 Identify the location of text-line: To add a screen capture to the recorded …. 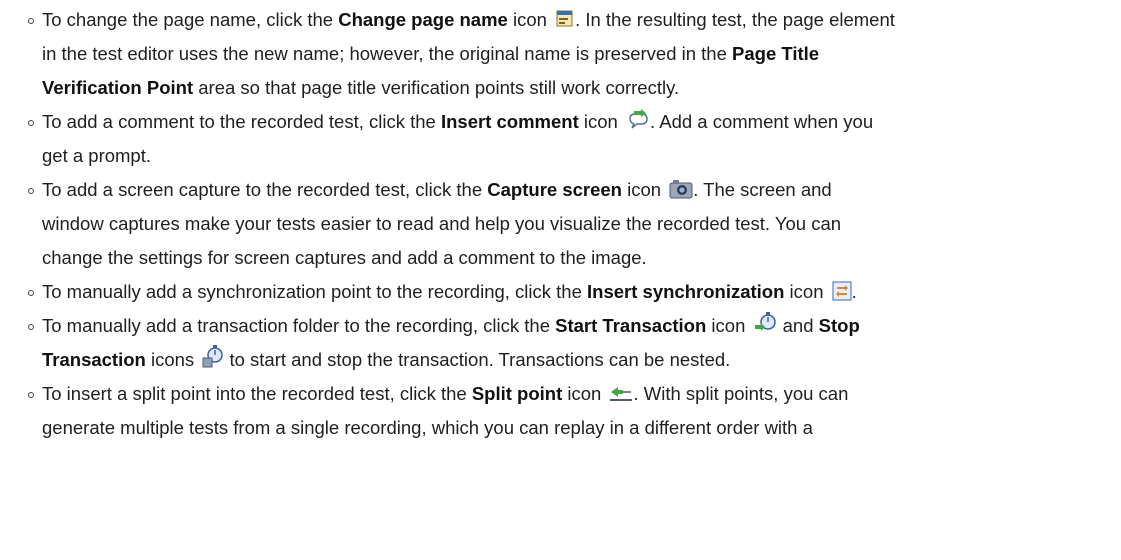
(581, 190).